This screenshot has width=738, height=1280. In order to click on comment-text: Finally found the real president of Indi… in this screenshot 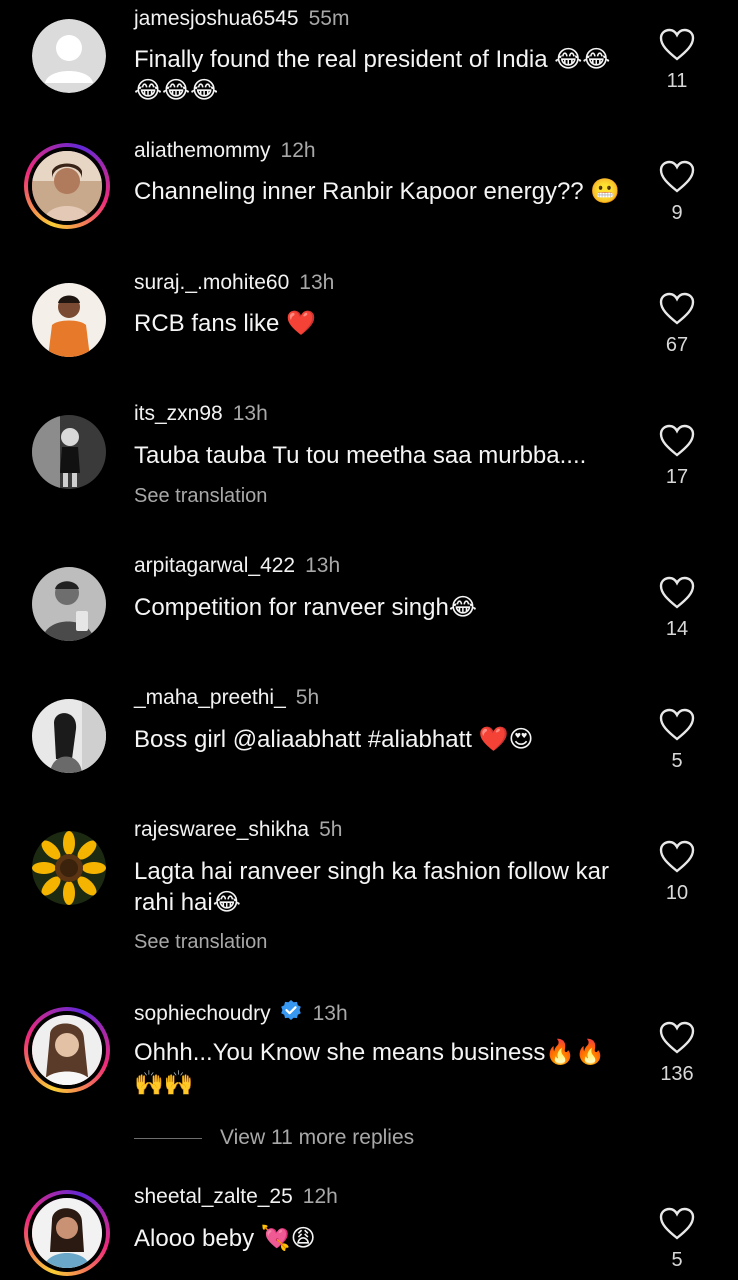, I will do `click(372, 75)`.